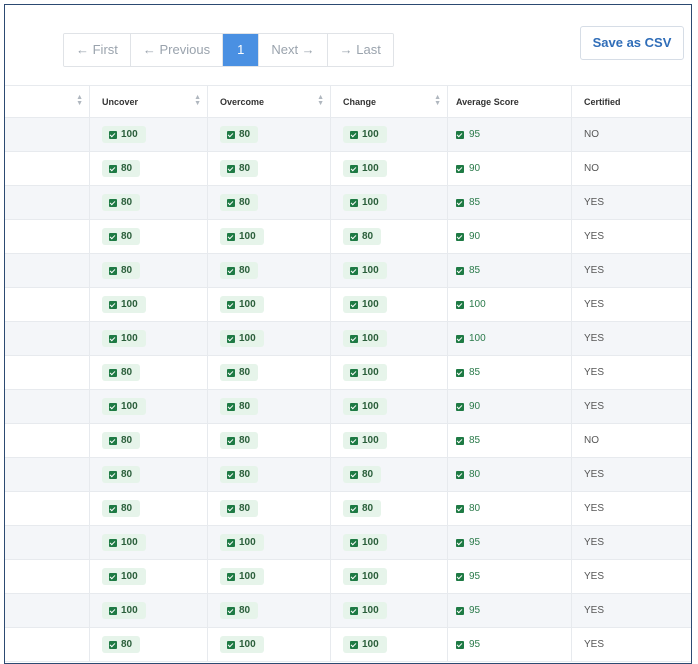  What do you see at coordinates (241, 50) in the screenshot?
I see `current-page-button: 1` at bounding box center [241, 50].